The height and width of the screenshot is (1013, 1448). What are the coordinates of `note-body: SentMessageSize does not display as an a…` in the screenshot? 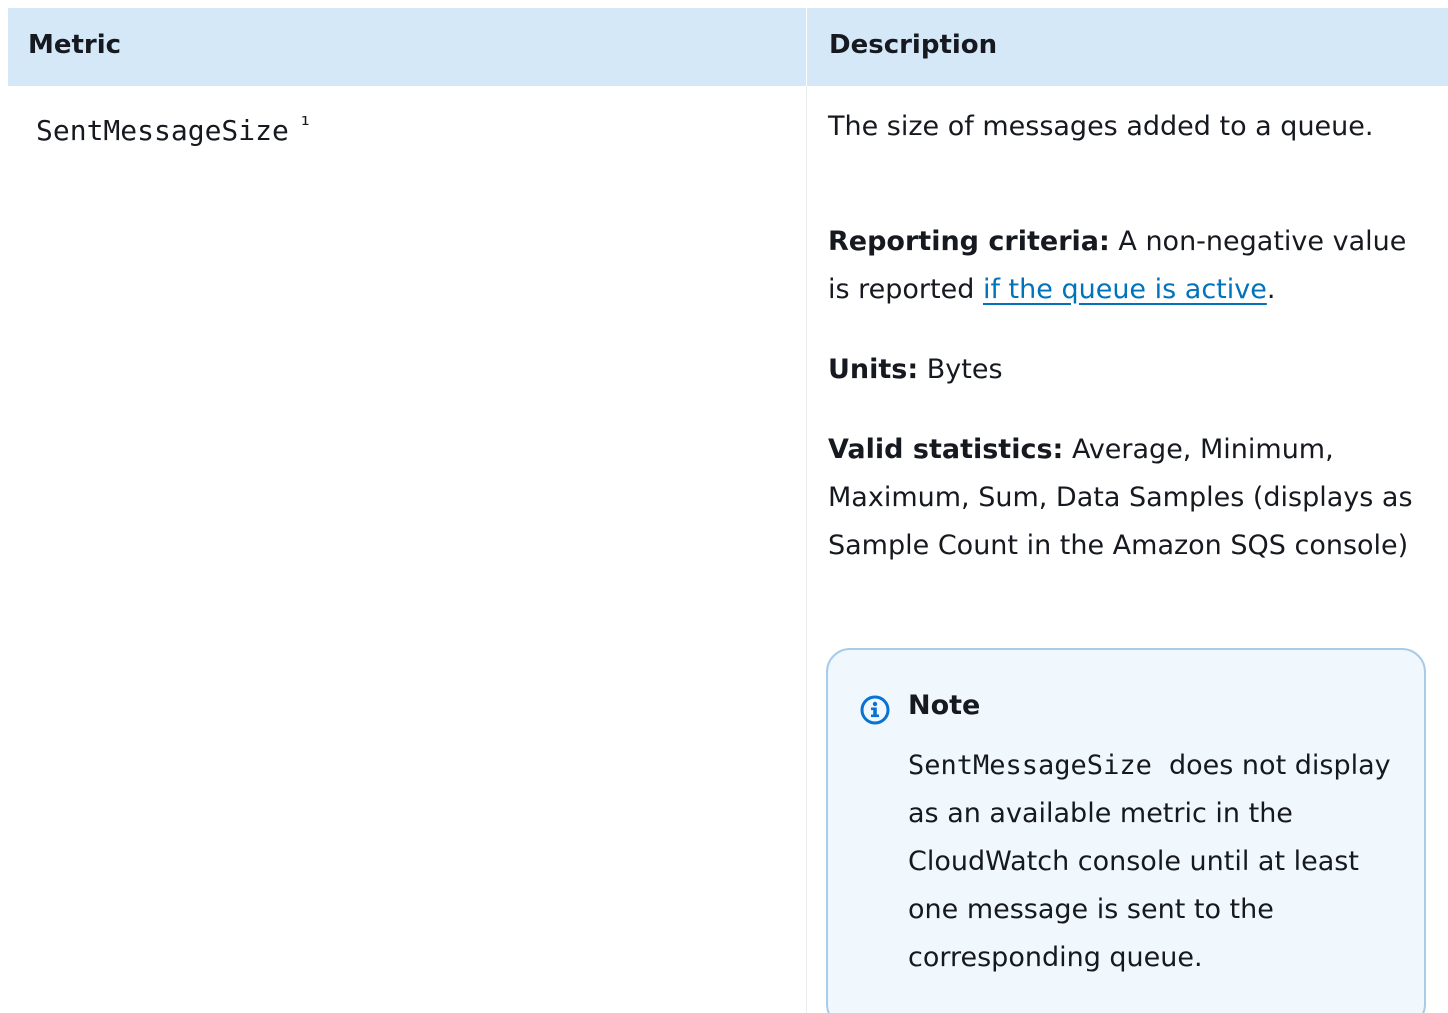 It's located at (1156, 862).